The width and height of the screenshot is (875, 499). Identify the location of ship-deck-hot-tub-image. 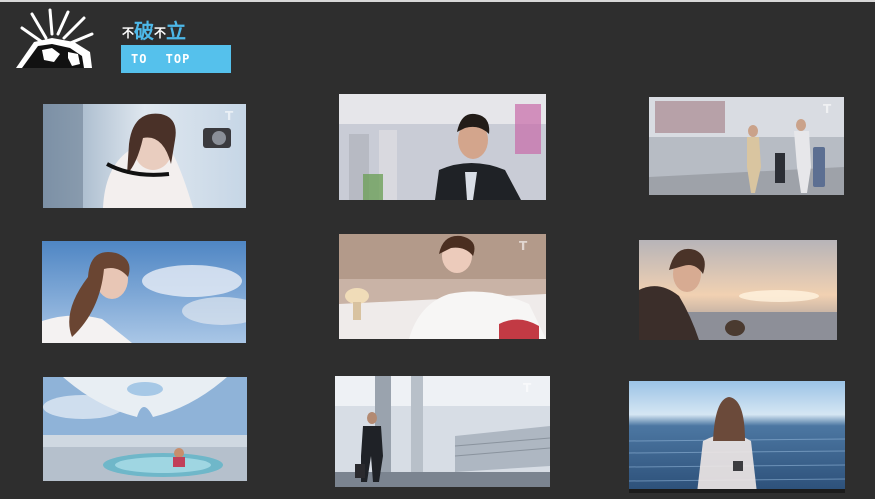
(145, 429).